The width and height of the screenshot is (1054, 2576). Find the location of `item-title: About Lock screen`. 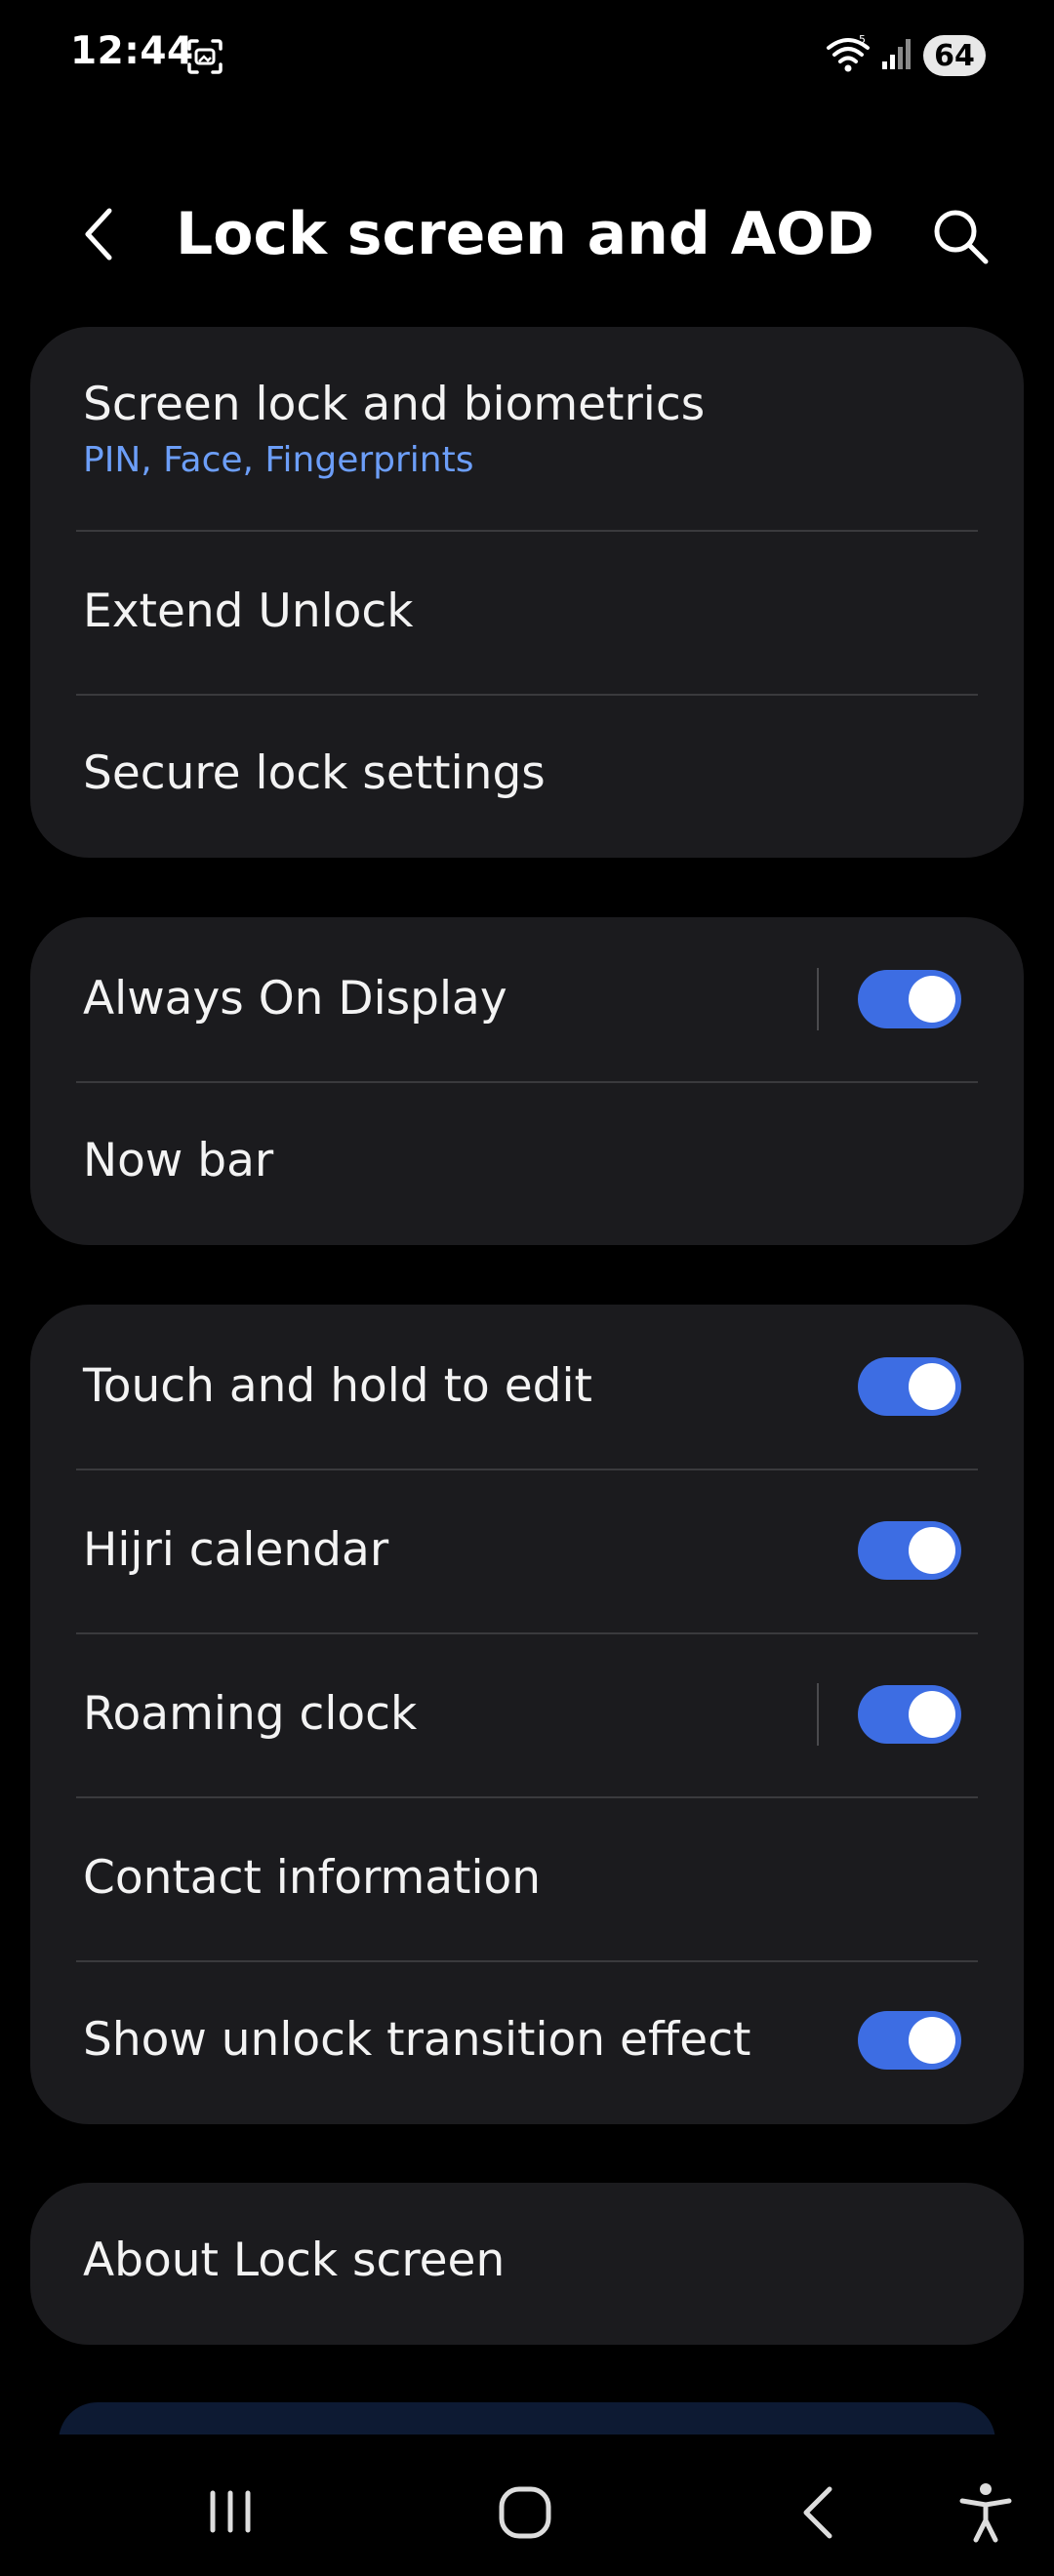

item-title: About Lock screen is located at coordinates (294, 2260).